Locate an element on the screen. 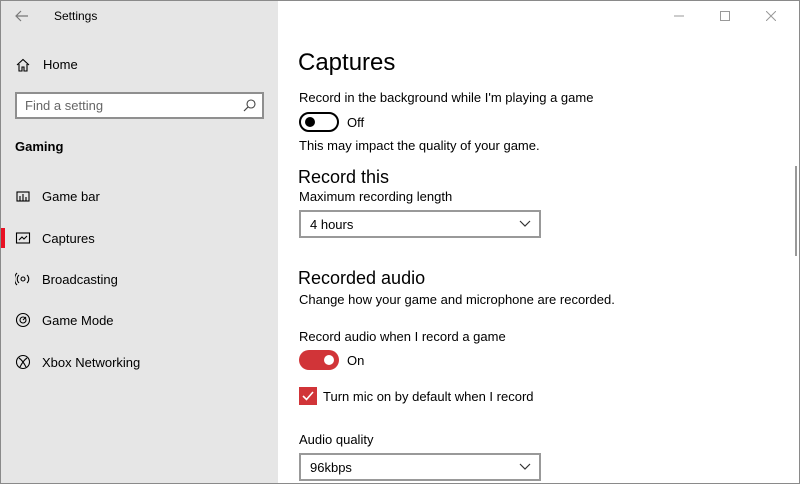  captures-icon is located at coordinates (23, 238).